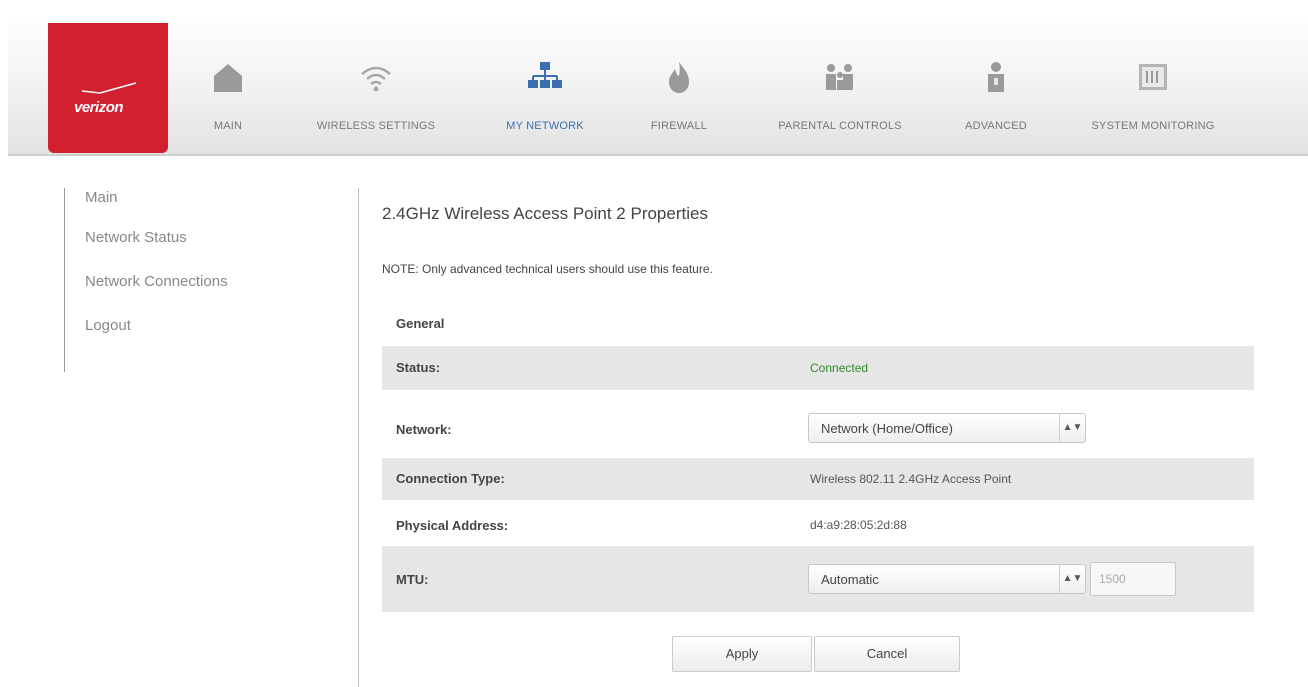  I want to click on physical-address-value: d4:a9:28:05:2d:88, so click(858, 525).